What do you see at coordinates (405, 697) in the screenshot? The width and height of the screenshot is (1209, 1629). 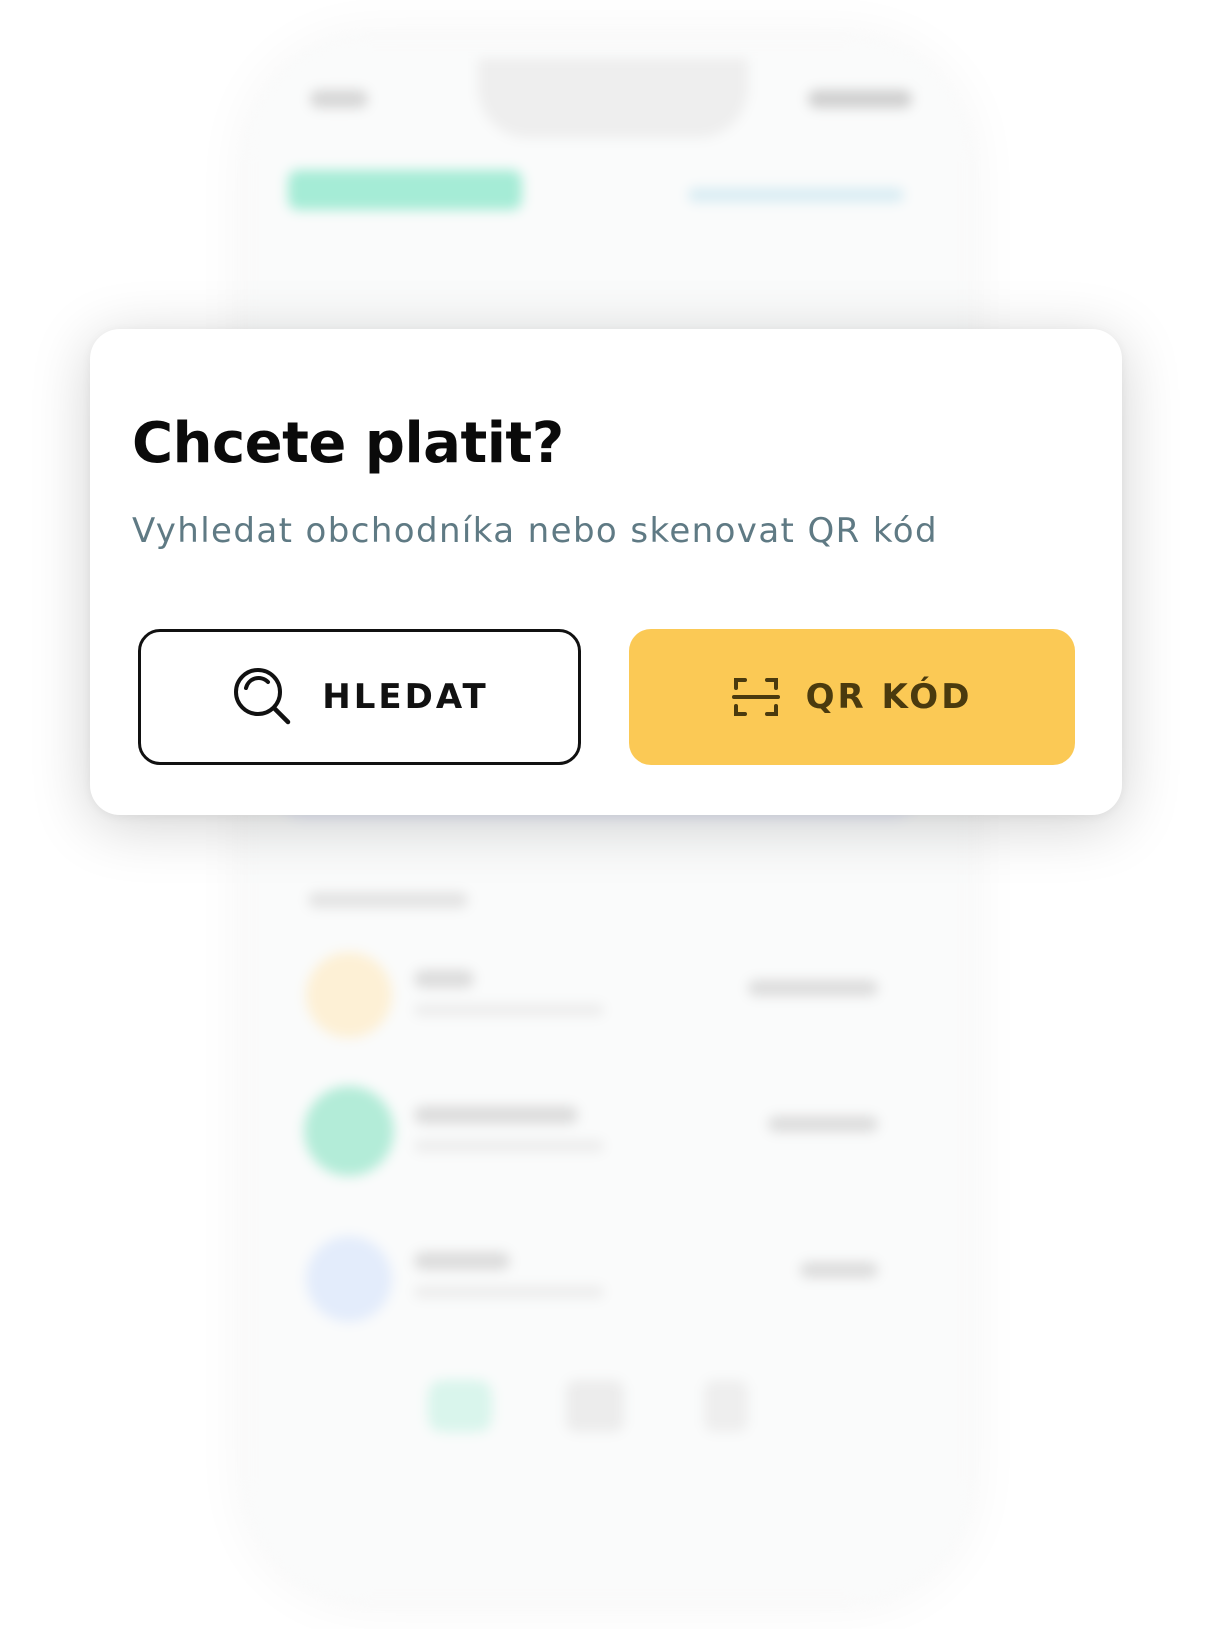 I see `search-button-label: HLEDAT` at bounding box center [405, 697].